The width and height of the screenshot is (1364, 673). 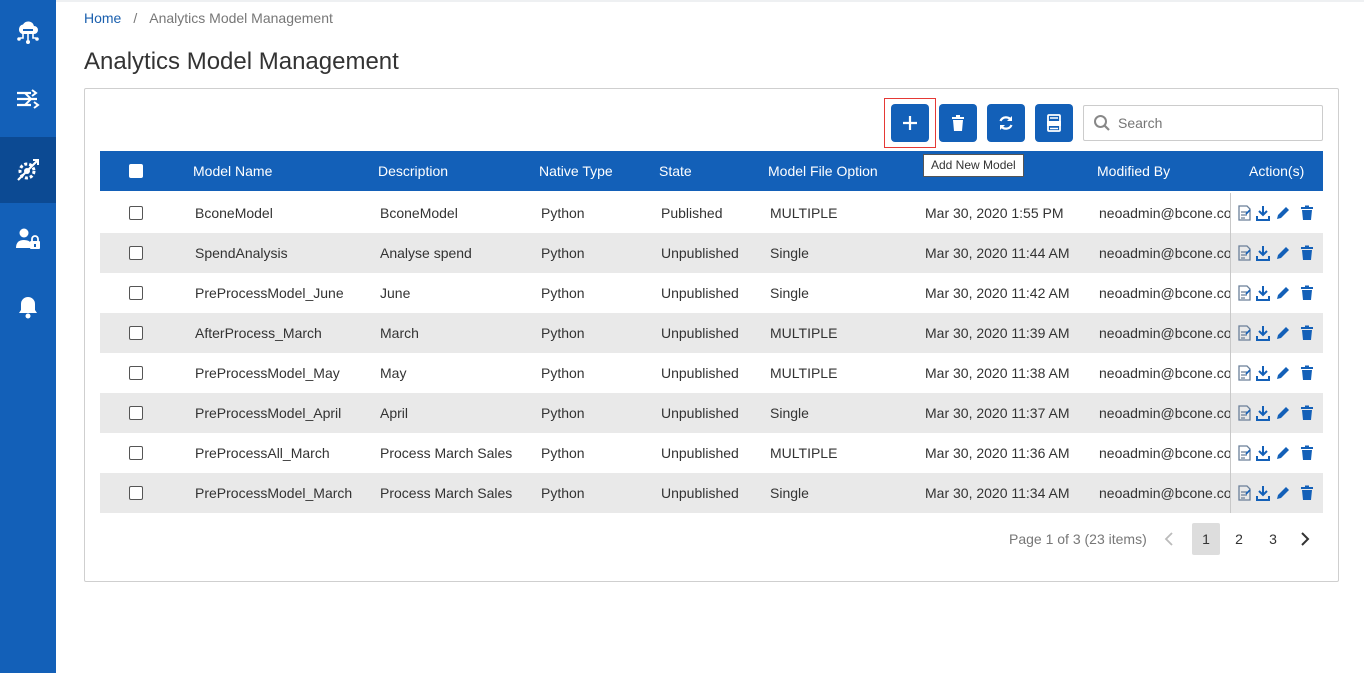 I want to click on breadcrumb: Home / Analytics Model Management, so click(x=208, y=18).